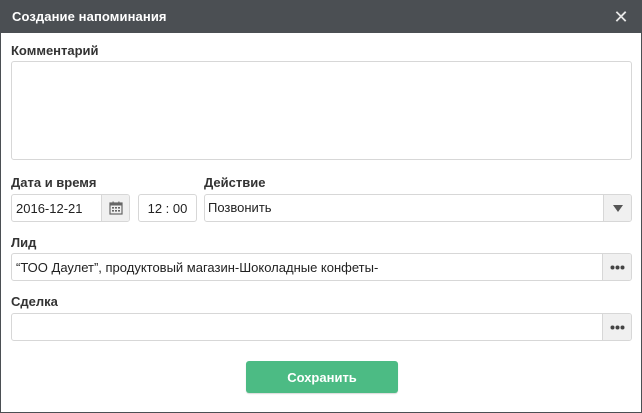 The width and height of the screenshot is (642, 413). What do you see at coordinates (55, 50) in the screenshot?
I see `comment-label: Комментарий` at bounding box center [55, 50].